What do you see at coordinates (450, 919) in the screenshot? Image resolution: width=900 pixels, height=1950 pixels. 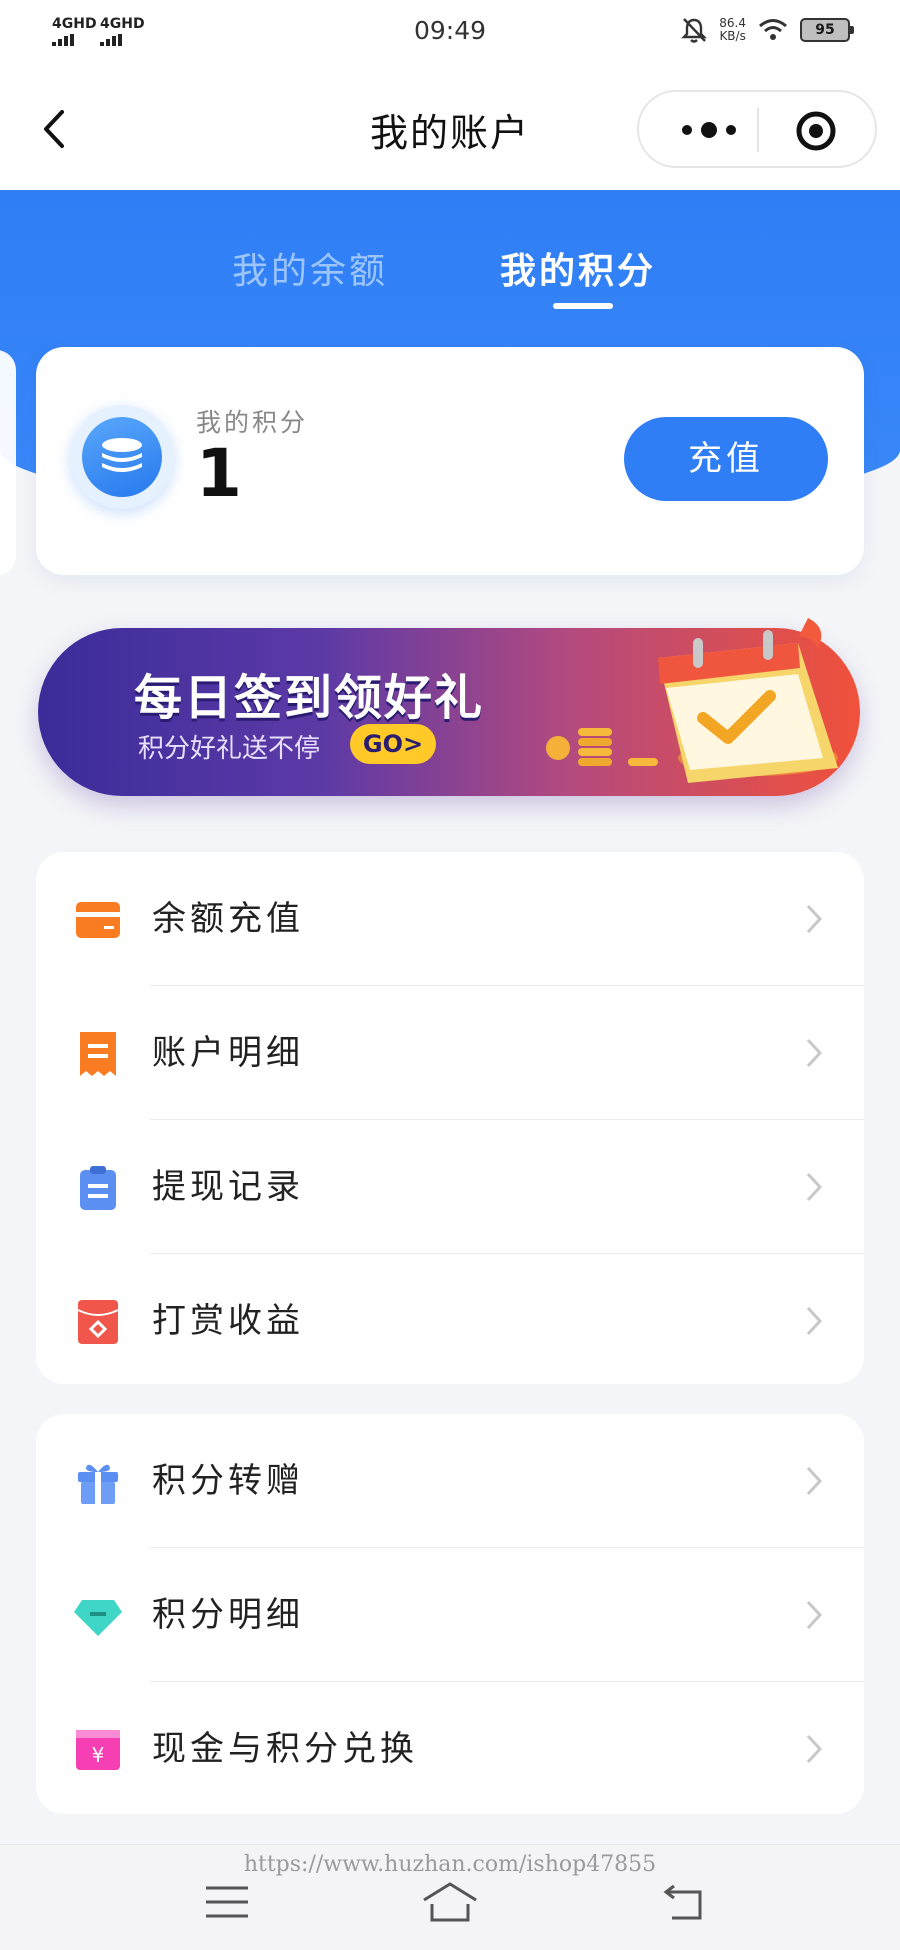 I see `menu-item-balance-recharge: 余额充值` at bounding box center [450, 919].